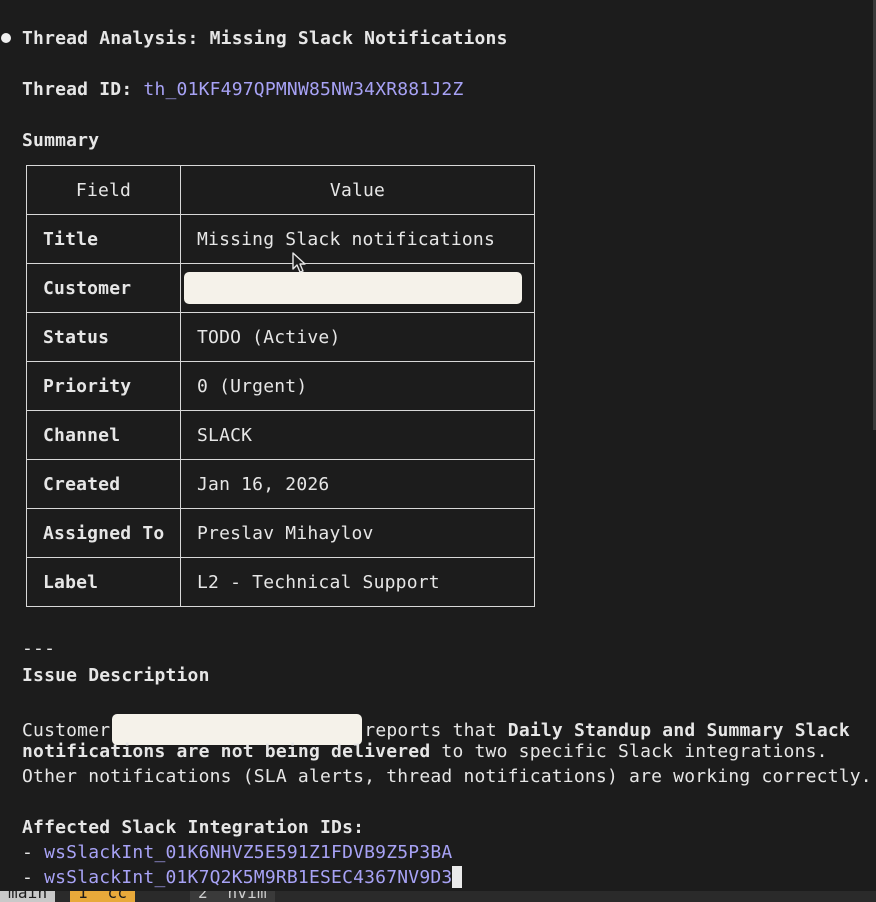  What do you see at coordinates (77, 89) in the screenshot?
I see `thread-id-label: Thread ID:` at bounding box center [77, 89].